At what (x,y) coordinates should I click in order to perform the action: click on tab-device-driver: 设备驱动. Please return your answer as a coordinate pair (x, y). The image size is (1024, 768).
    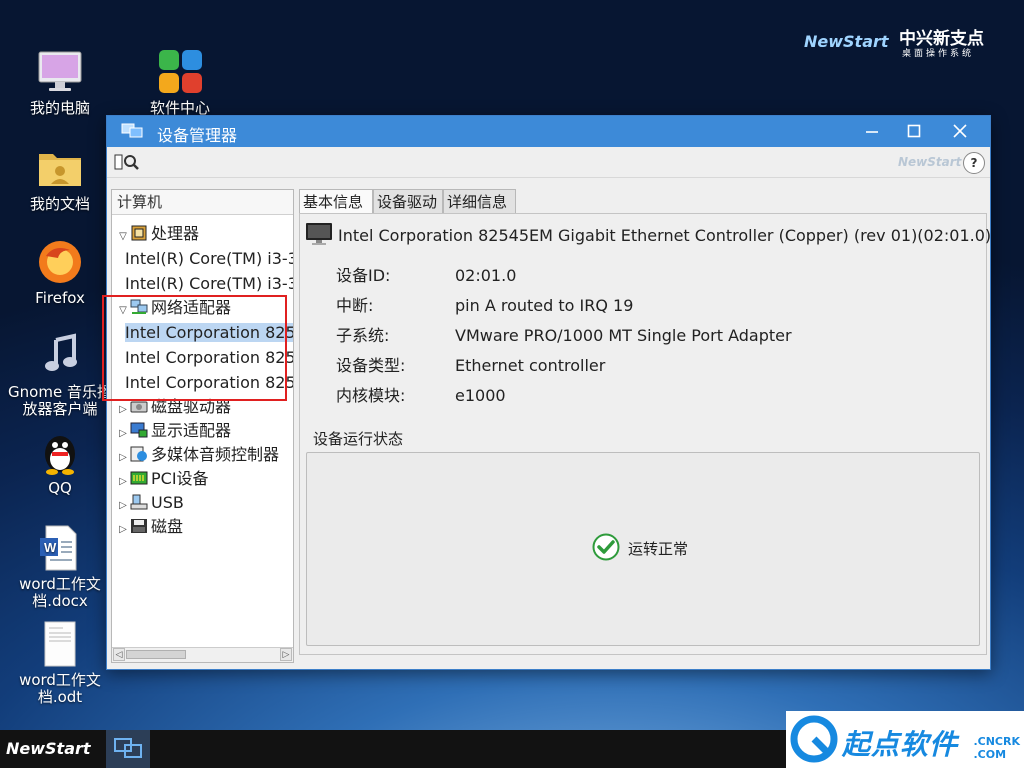
    Looking at the image, I should click on (408, 201).